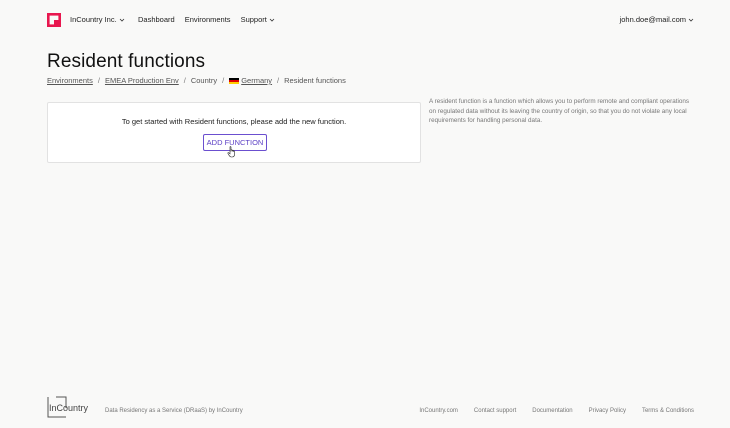 This screenshot has width=730, height=428. I want to click on incountry-footer-logo: InCountry, so click(68, 407).